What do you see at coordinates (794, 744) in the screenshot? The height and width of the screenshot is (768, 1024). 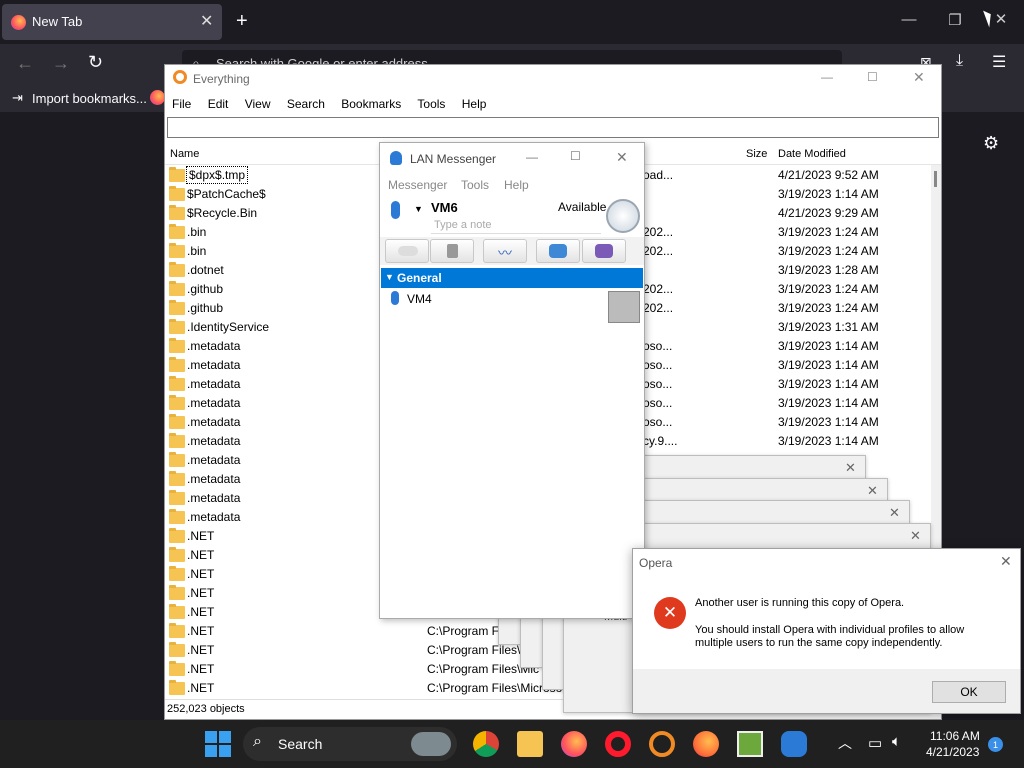 I see `lan-messenger-icon` at bounding box center [794, 744].